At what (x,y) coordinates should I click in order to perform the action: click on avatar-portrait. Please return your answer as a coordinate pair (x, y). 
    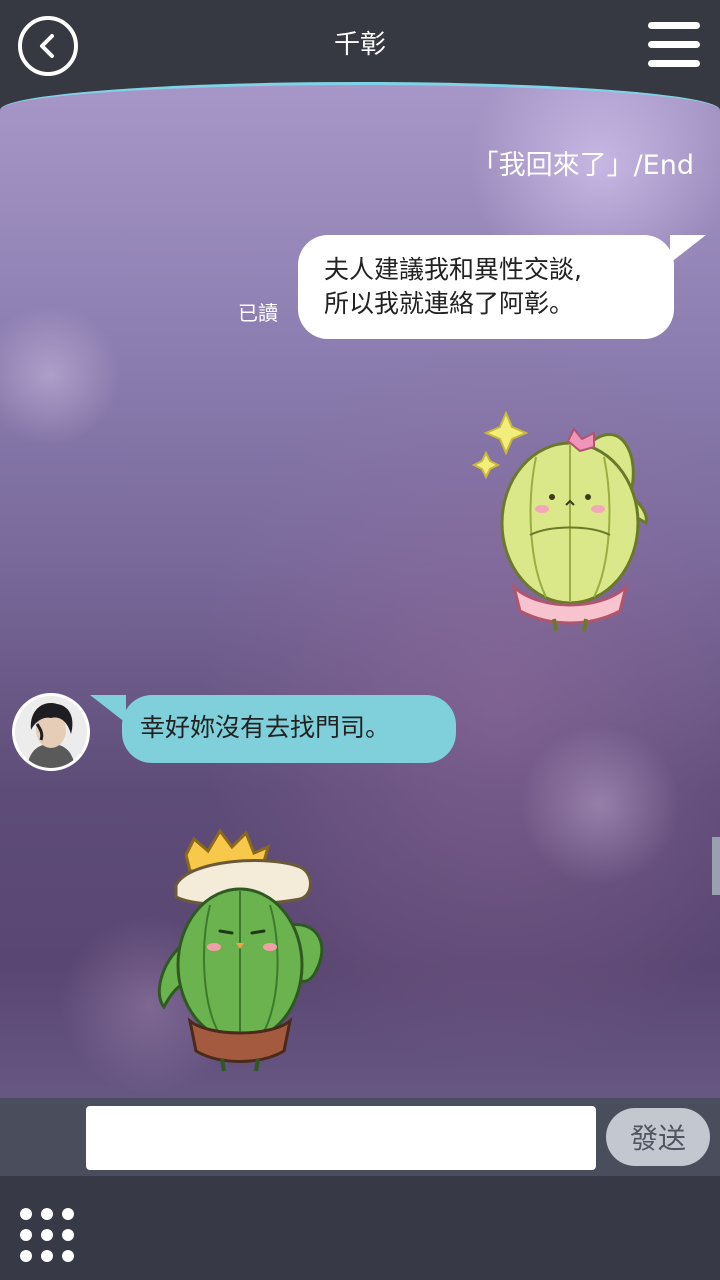
    Looking at the image, I should click on (51, 732).